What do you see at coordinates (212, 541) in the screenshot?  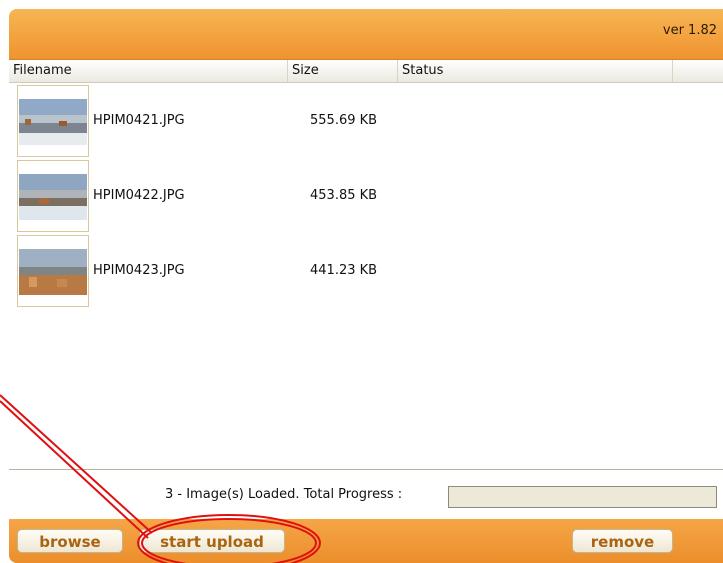 I see `start-upload-button: start upload` at bounding box center [212, 541].